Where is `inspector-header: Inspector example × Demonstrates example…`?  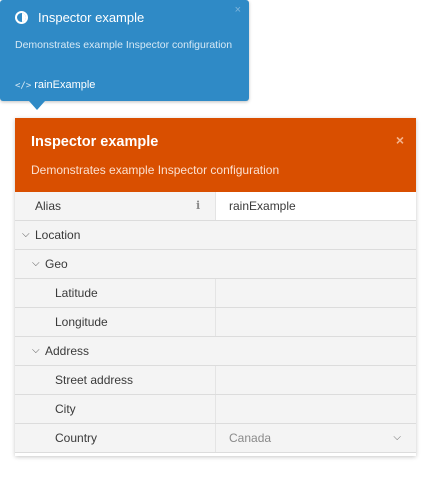 inspector-header: Inspector example × Demonstrates example… is located at coordinates (215, 155).